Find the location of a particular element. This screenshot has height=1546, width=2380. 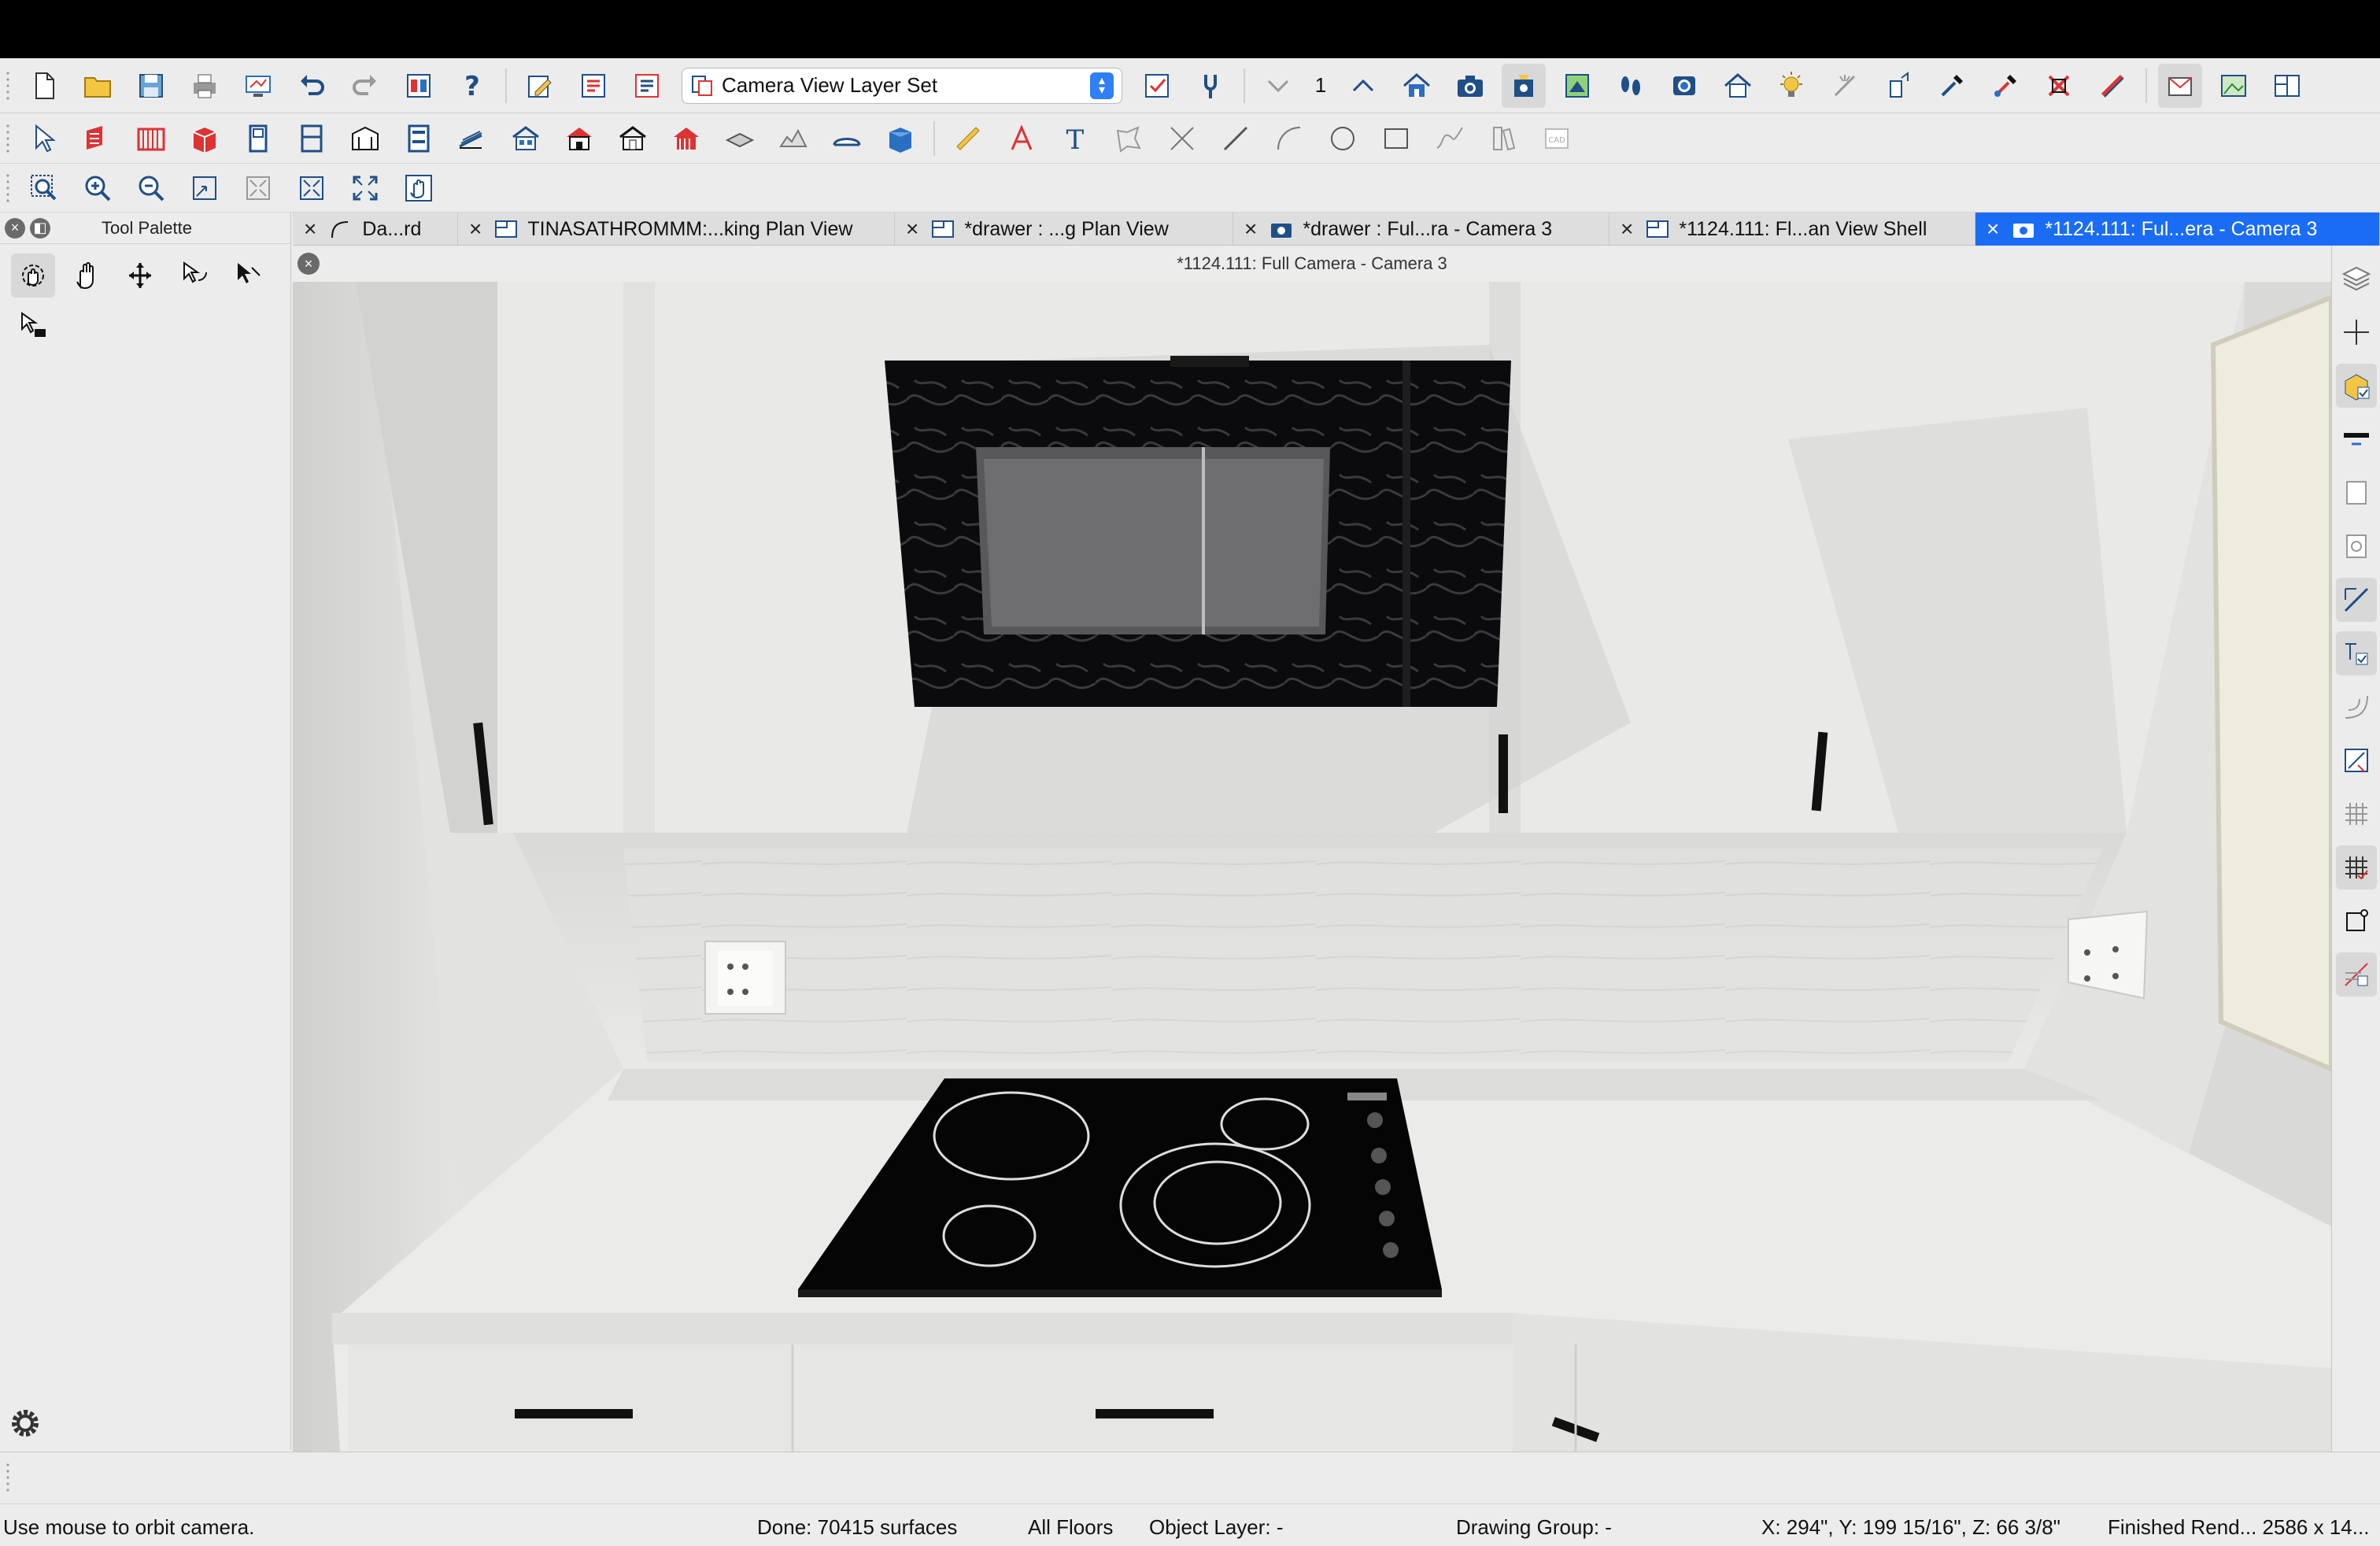

image-icon is located at coordinates (2234, 86).